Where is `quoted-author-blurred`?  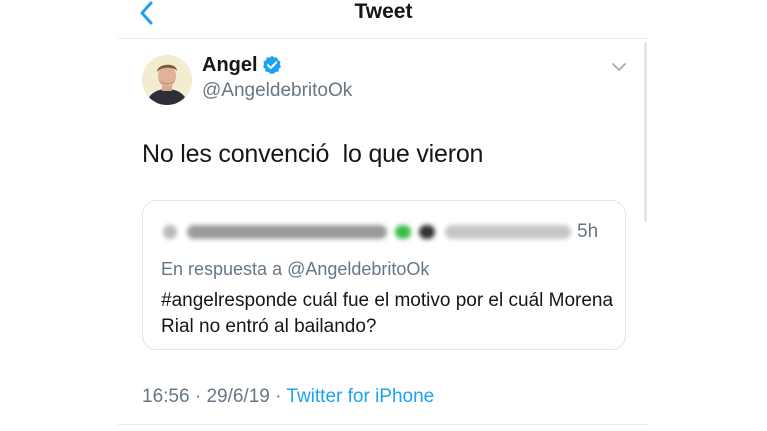
quoted-author-blurred is located at coordinates (368, 232).